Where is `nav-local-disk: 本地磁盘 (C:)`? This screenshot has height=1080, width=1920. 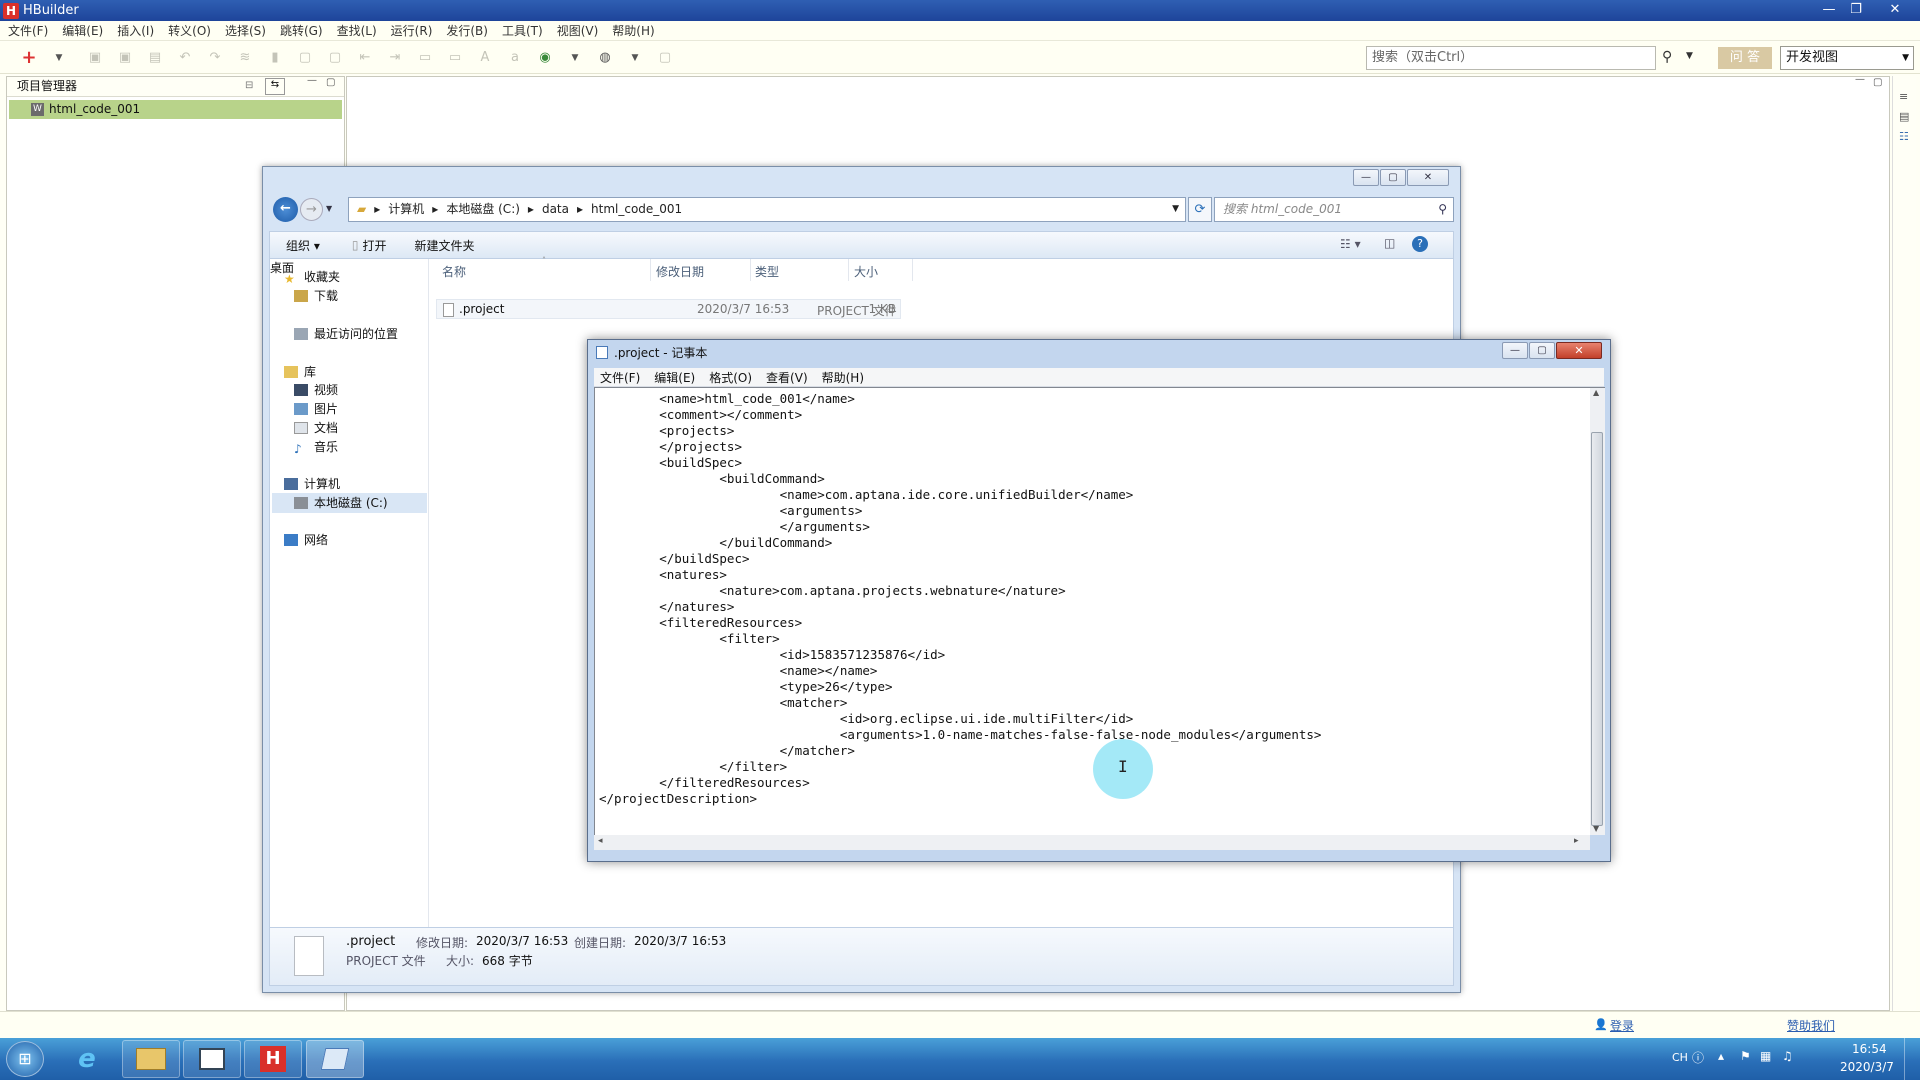 nav-local-disk: 本地磁盘 (C:) is located at coordinates (349, 503).